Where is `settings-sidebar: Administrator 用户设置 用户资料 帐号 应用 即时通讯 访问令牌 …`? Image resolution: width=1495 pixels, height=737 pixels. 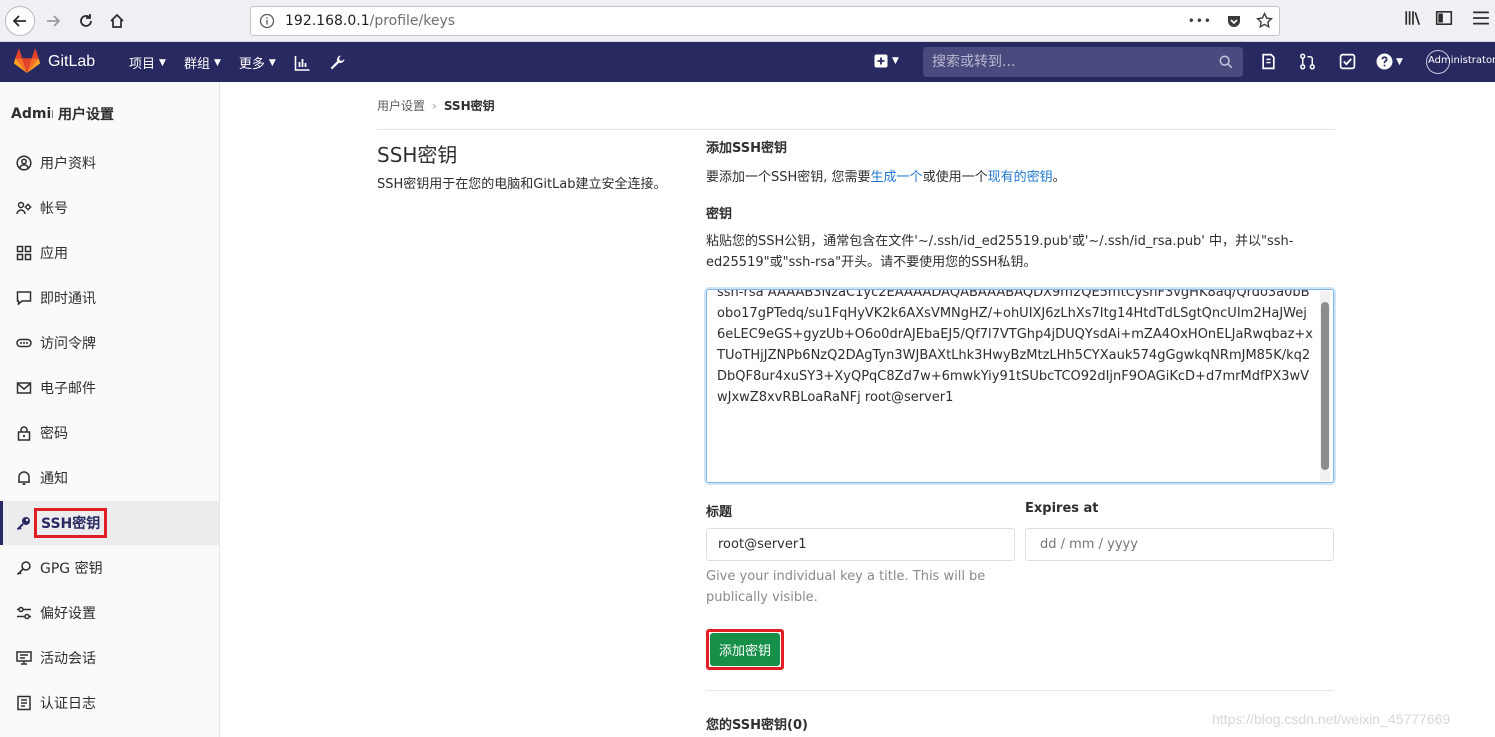 settings-sidebar: Administrator 用户设置 用户资料 帐号 应用 即时通讯 访问令牌 … is located at coordinates (110, 409).